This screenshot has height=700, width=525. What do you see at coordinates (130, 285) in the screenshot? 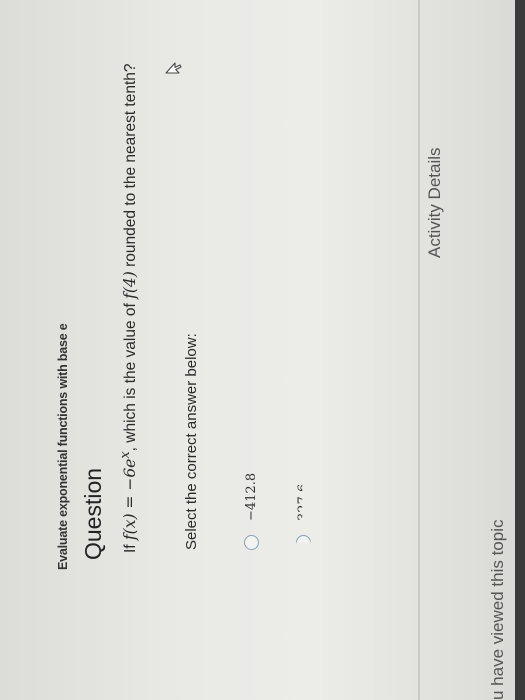
I see `function-call: f(4)` at bounding box center [130, 285].